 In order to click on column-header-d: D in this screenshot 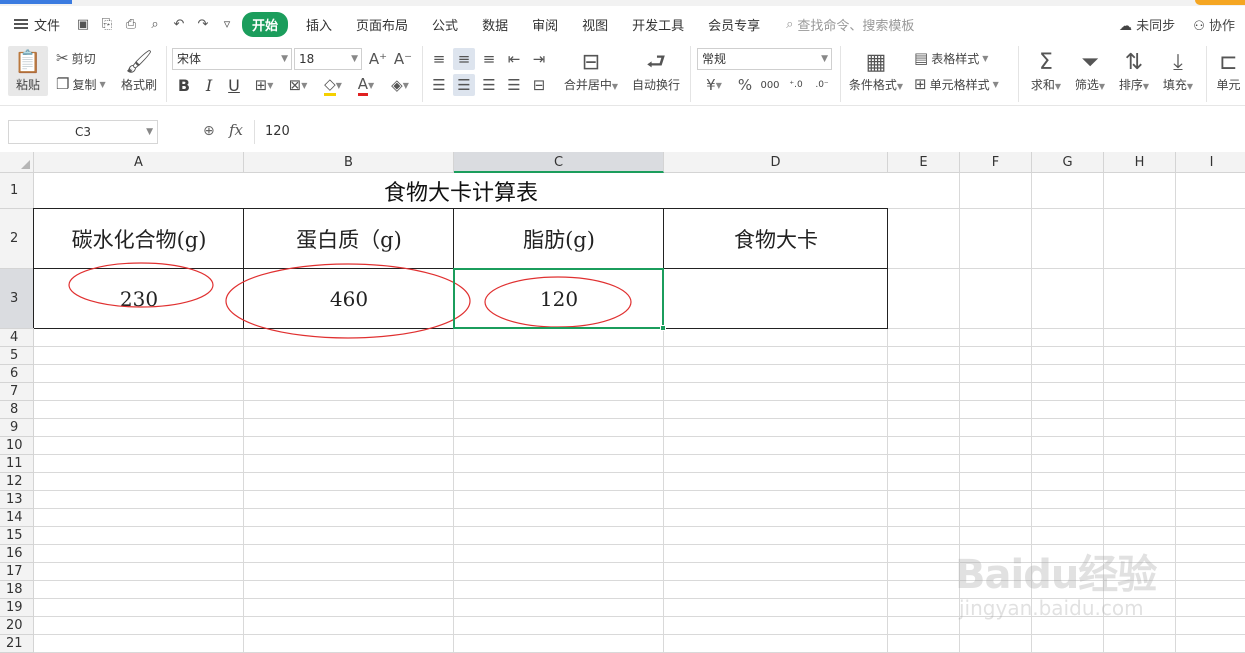, I will do `click(776, 162)`.